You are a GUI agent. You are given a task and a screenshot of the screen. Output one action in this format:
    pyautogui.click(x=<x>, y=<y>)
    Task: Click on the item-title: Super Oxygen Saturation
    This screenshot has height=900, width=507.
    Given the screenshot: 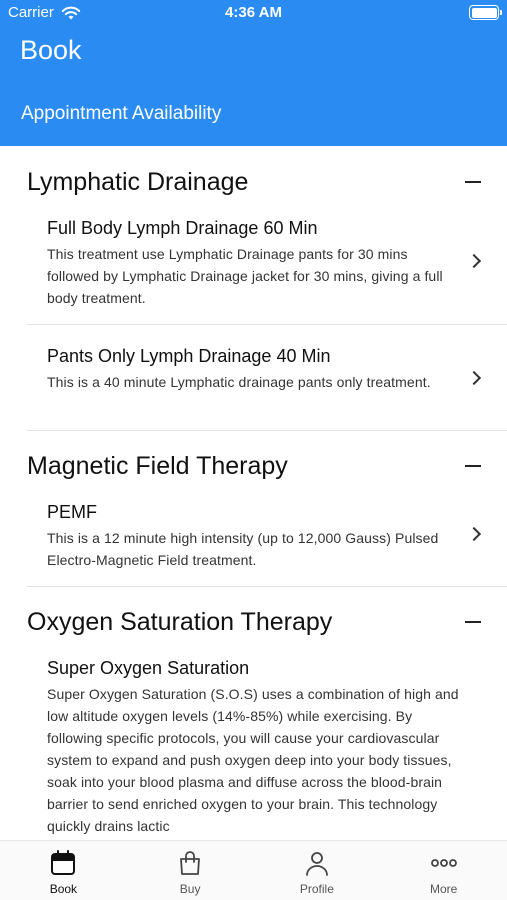 What is the action you would take?
    pyautogui.click(x=148, y=668)
    